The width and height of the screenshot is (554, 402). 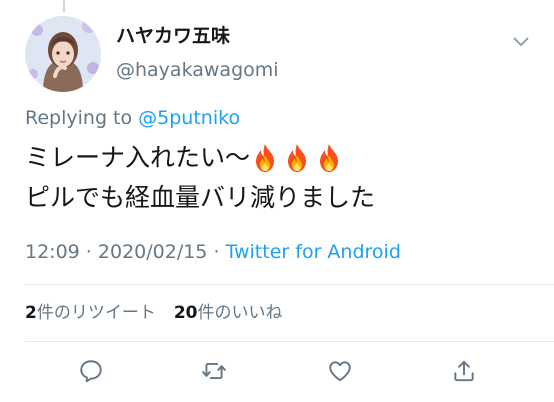 I want to click on replying-to-mention: @5putniko, so click(x=189, y=118).